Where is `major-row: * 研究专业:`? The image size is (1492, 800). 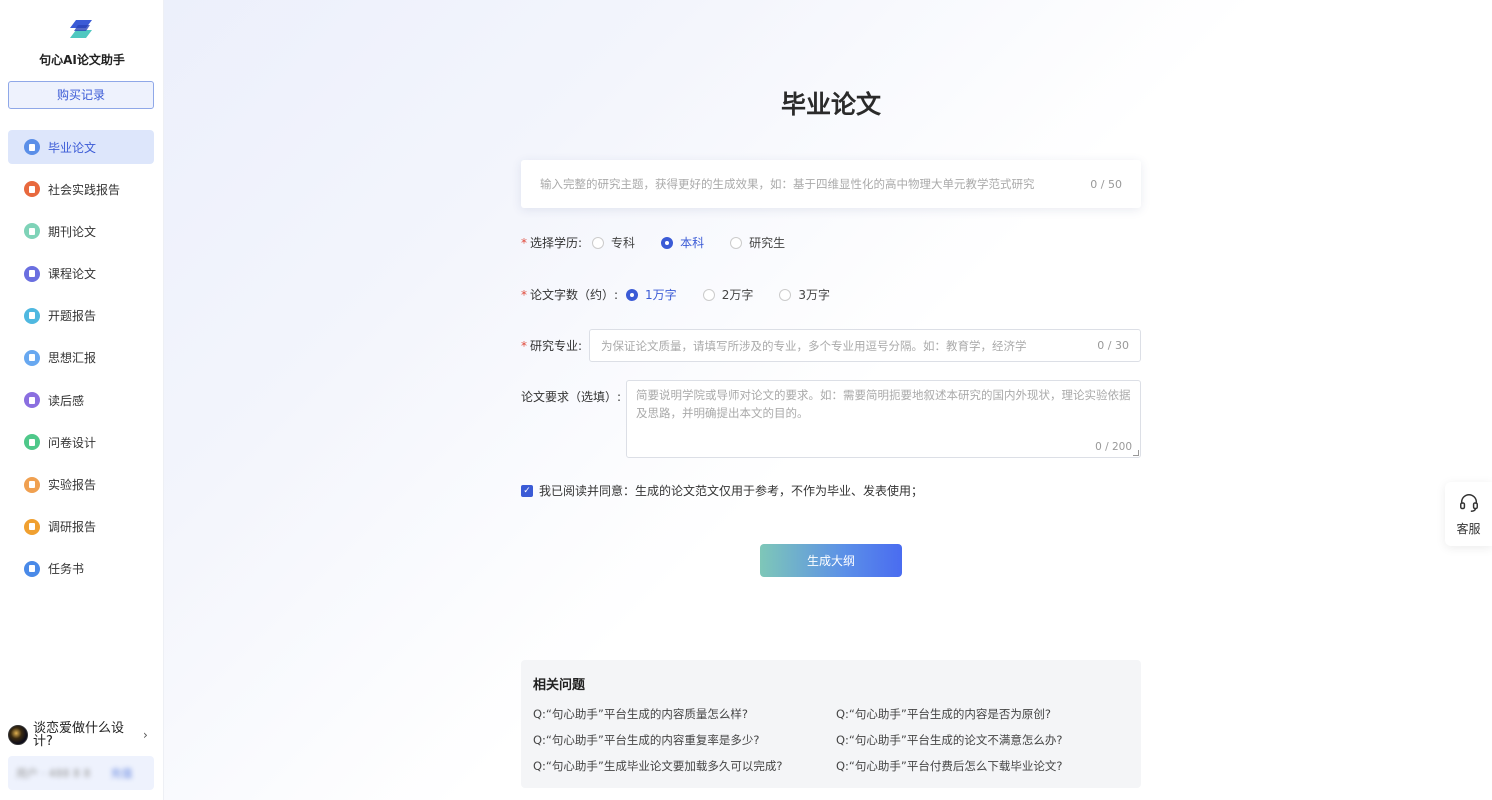 major-row: * 研究专业: is located at coordinates (551, 345).